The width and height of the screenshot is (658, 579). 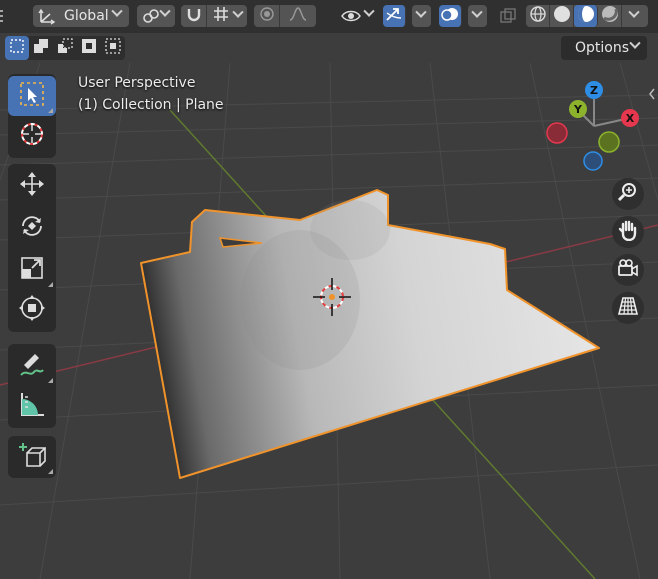 I want to click on magnet-icon, so click(x=194, y=16).